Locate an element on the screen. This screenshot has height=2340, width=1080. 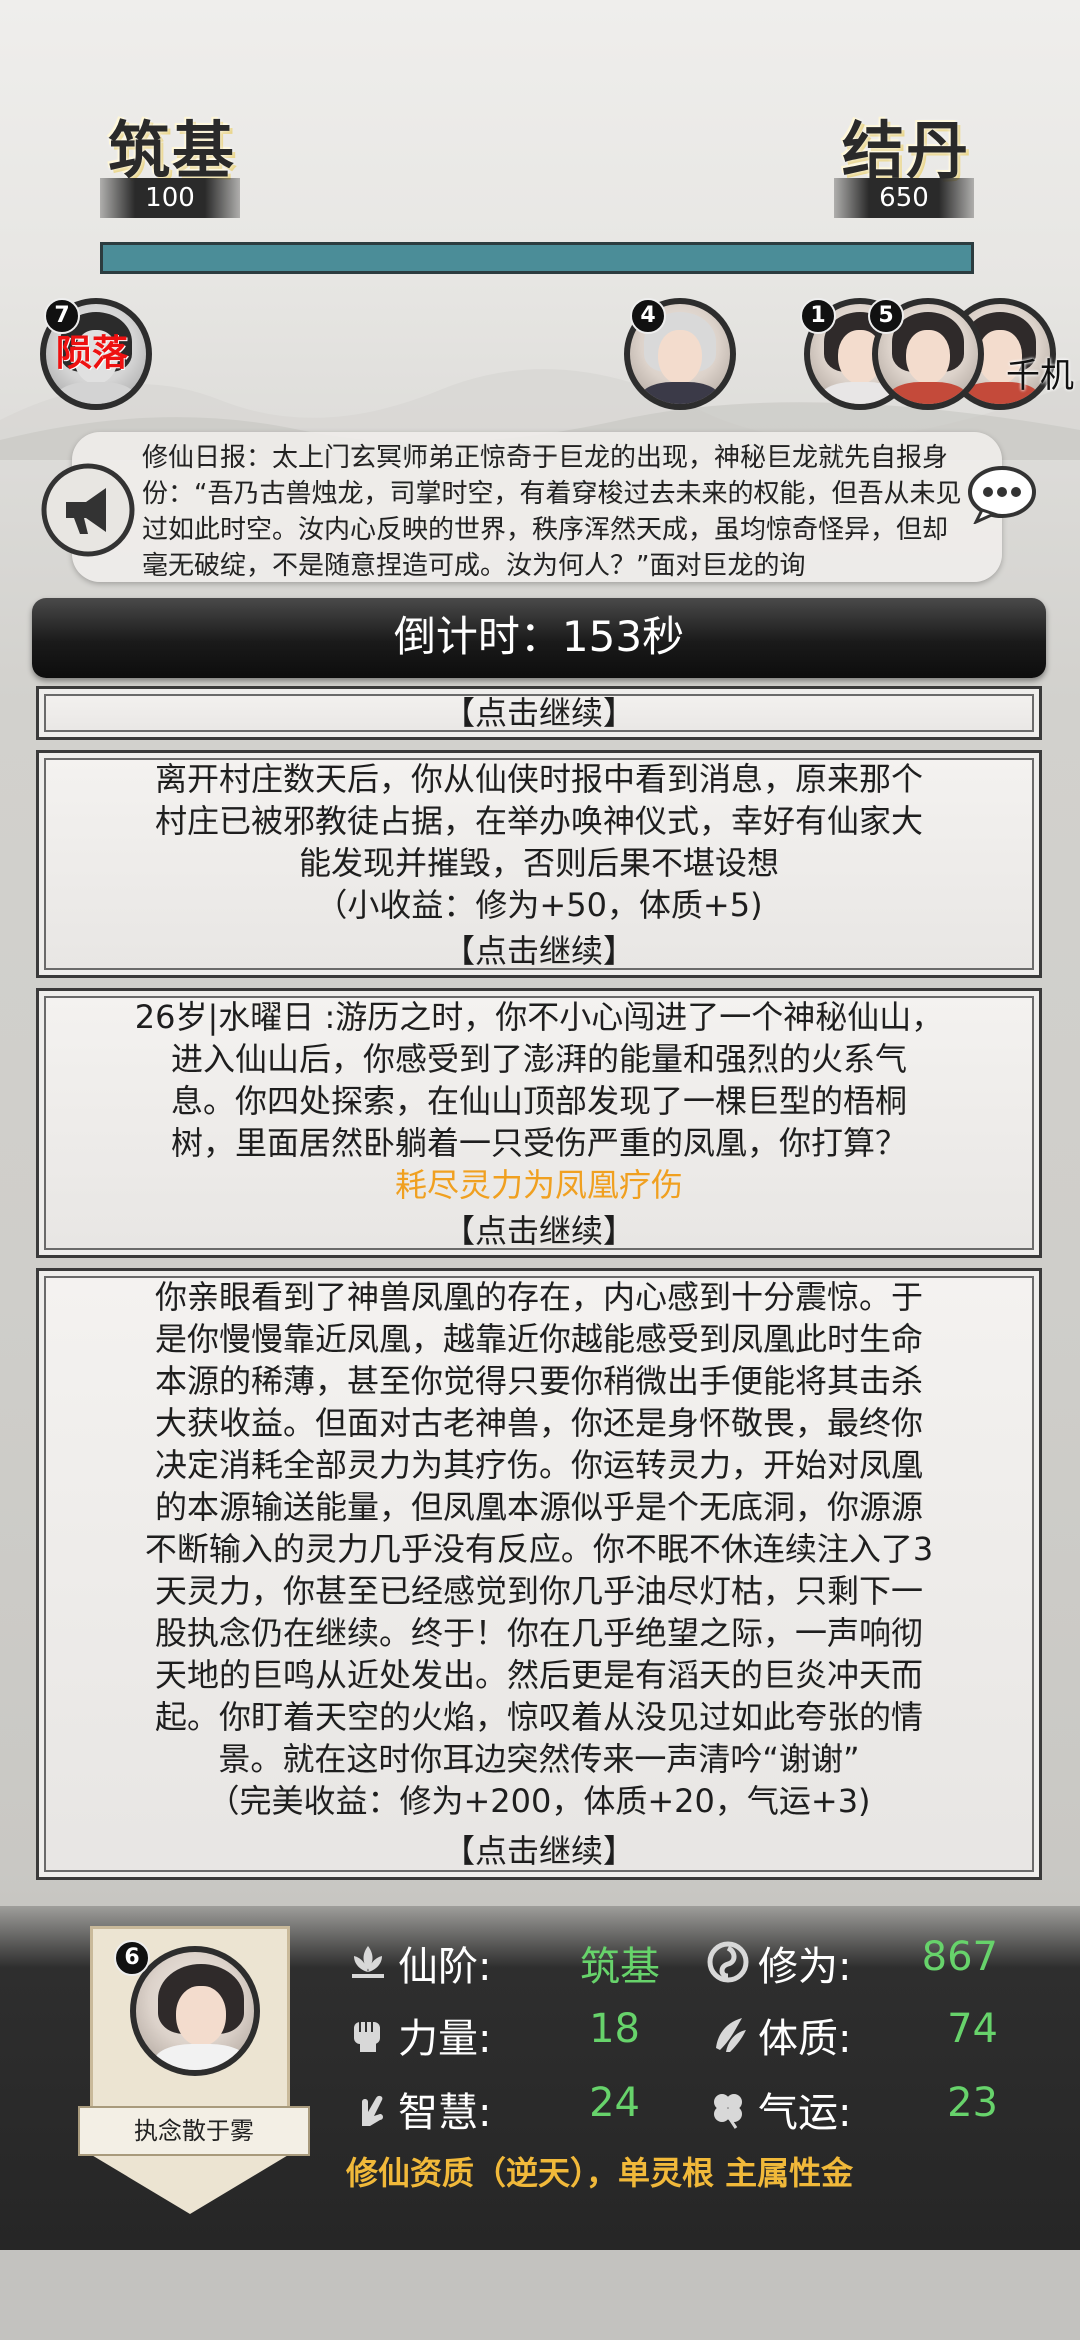
wisdom-hand-icon is located at coordinates (372, 2110).